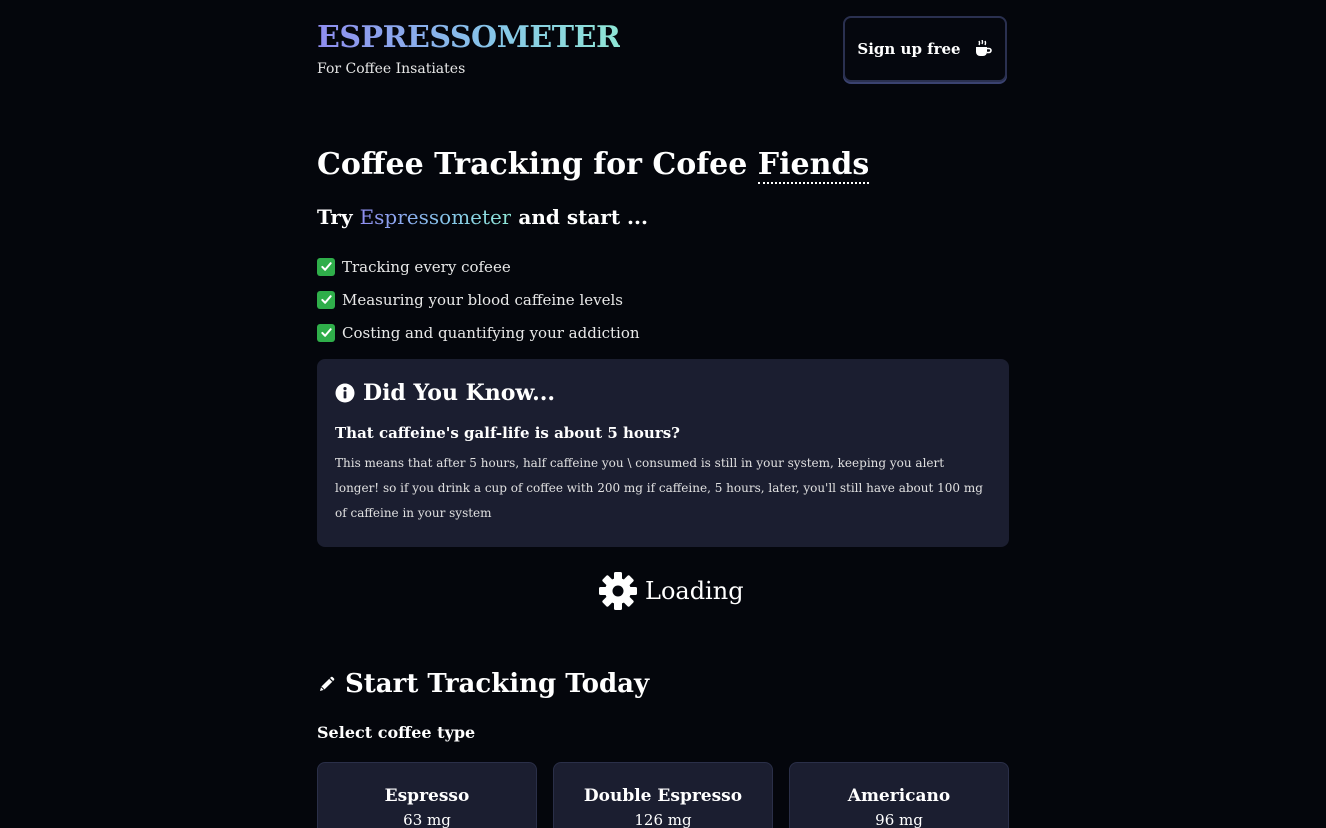  I want to click on hero-title: Coffee Tracking for Cofee Fiends, so click(593, 165).